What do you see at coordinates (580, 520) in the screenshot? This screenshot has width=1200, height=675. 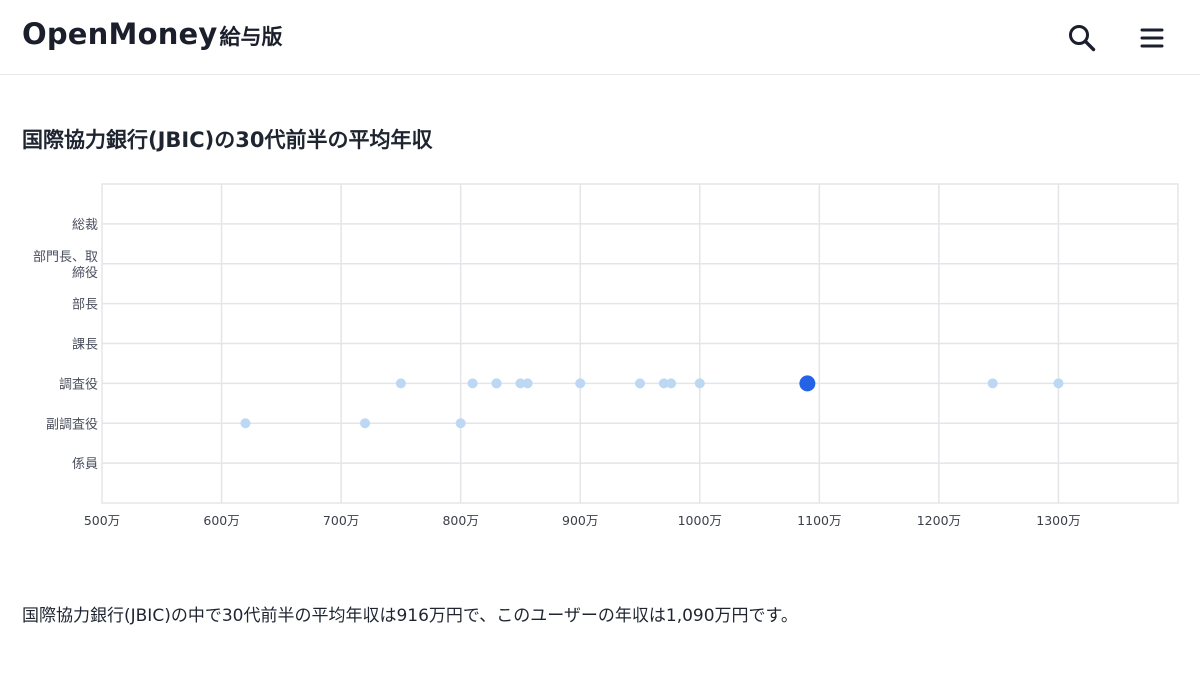 I see `x-tick-label: 900万` at bounding box center [580, 520].